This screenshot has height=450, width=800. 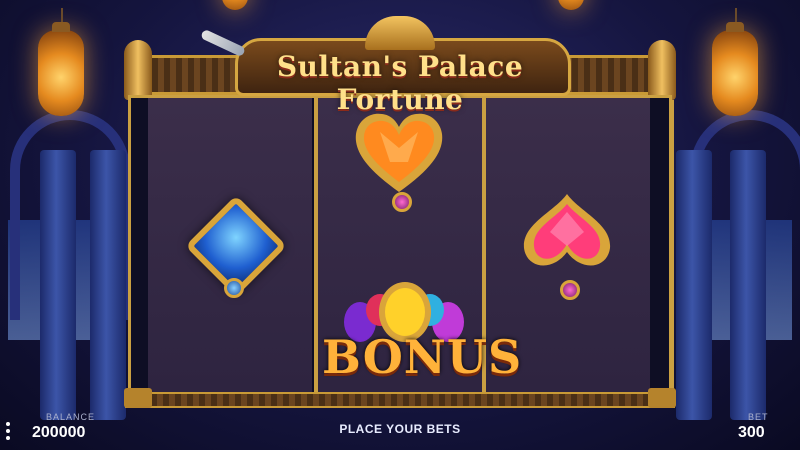 I want to click on frame-base-right, so click(x=662, y=398).